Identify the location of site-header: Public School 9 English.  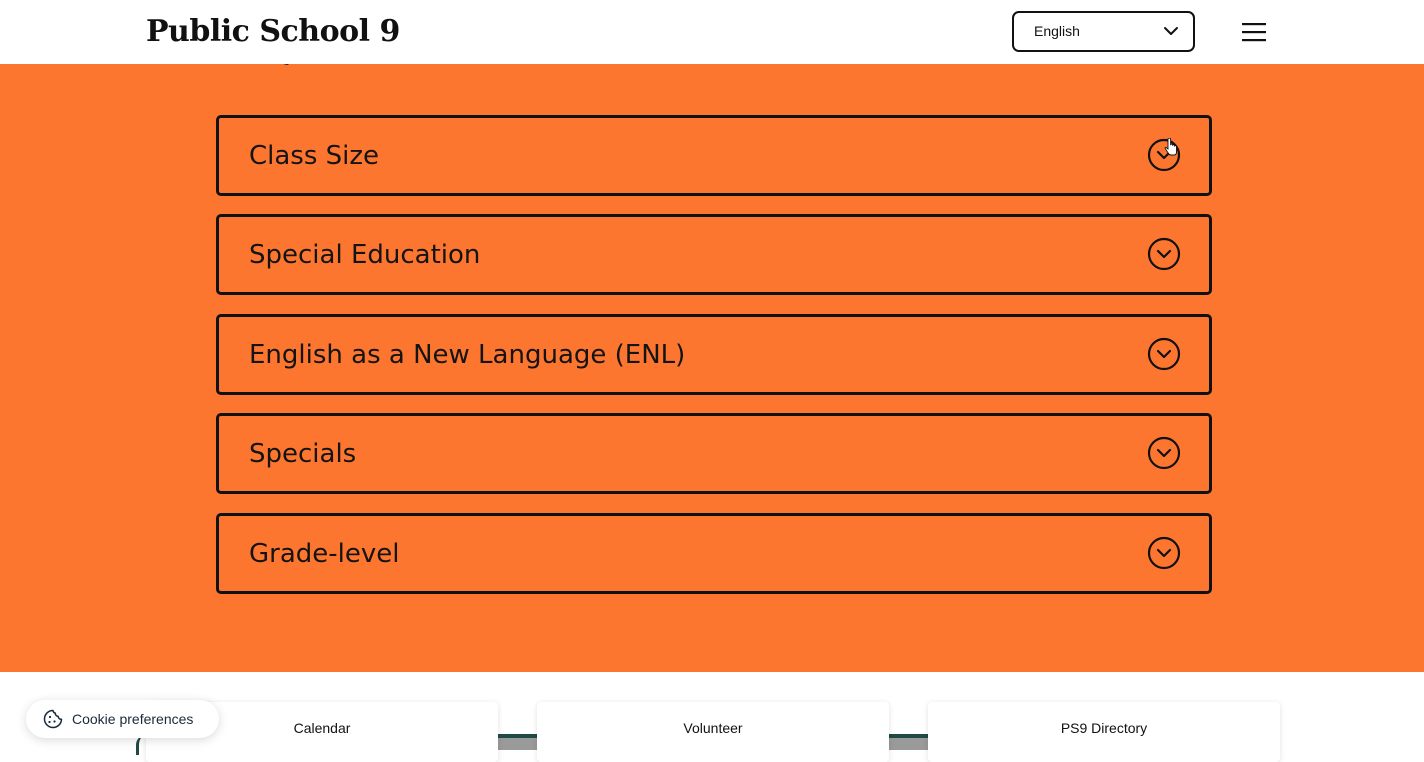
(712, 32).